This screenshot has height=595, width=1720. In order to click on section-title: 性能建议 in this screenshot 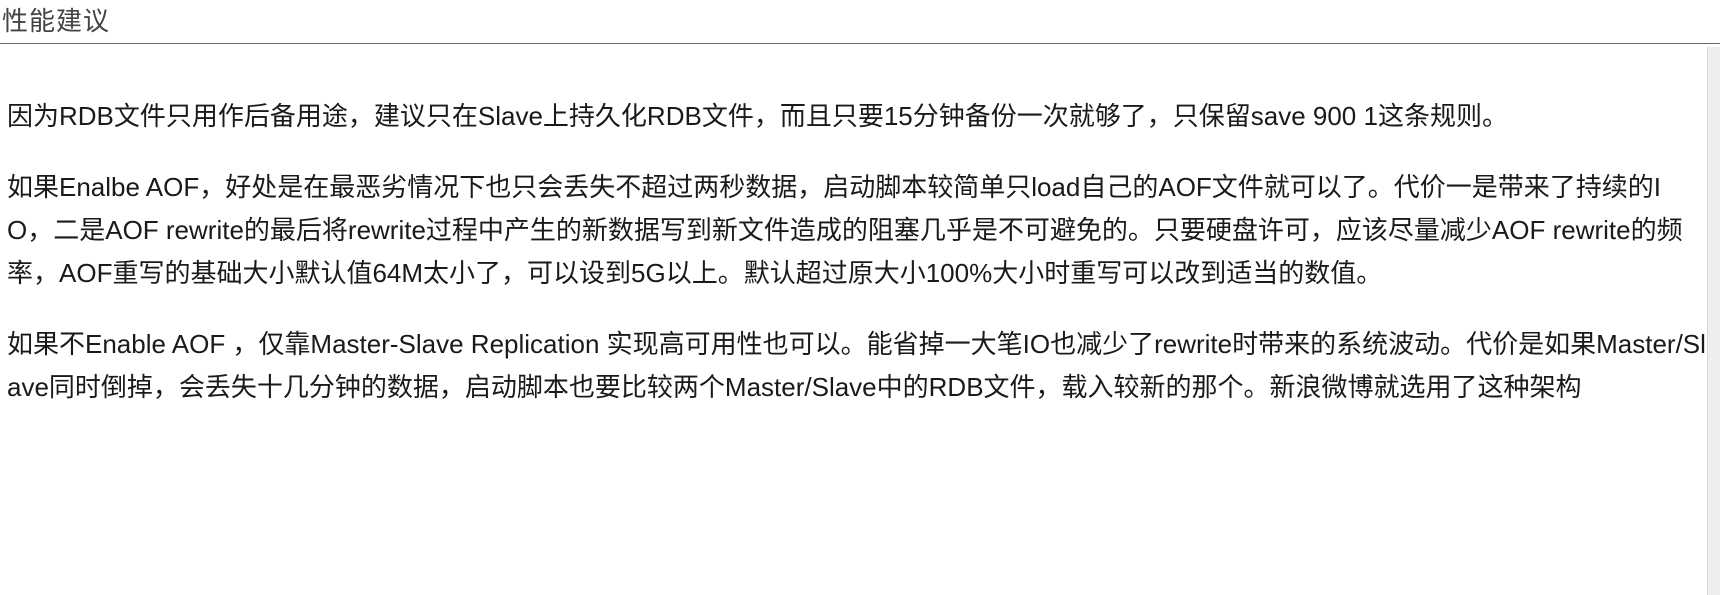, I will do `click(56, 21)`.